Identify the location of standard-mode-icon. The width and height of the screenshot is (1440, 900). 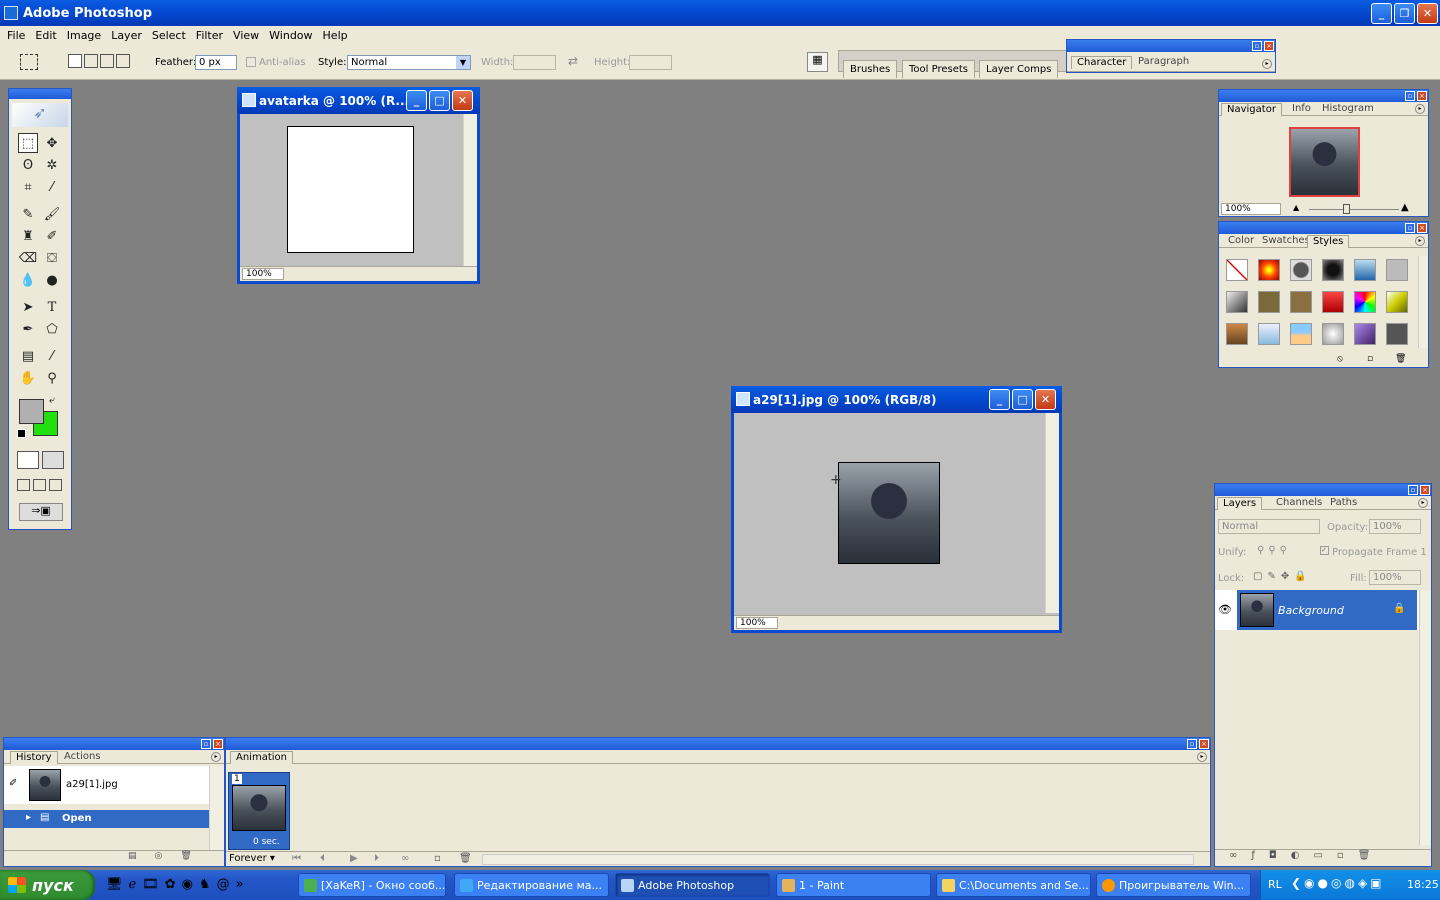
(28, 460).